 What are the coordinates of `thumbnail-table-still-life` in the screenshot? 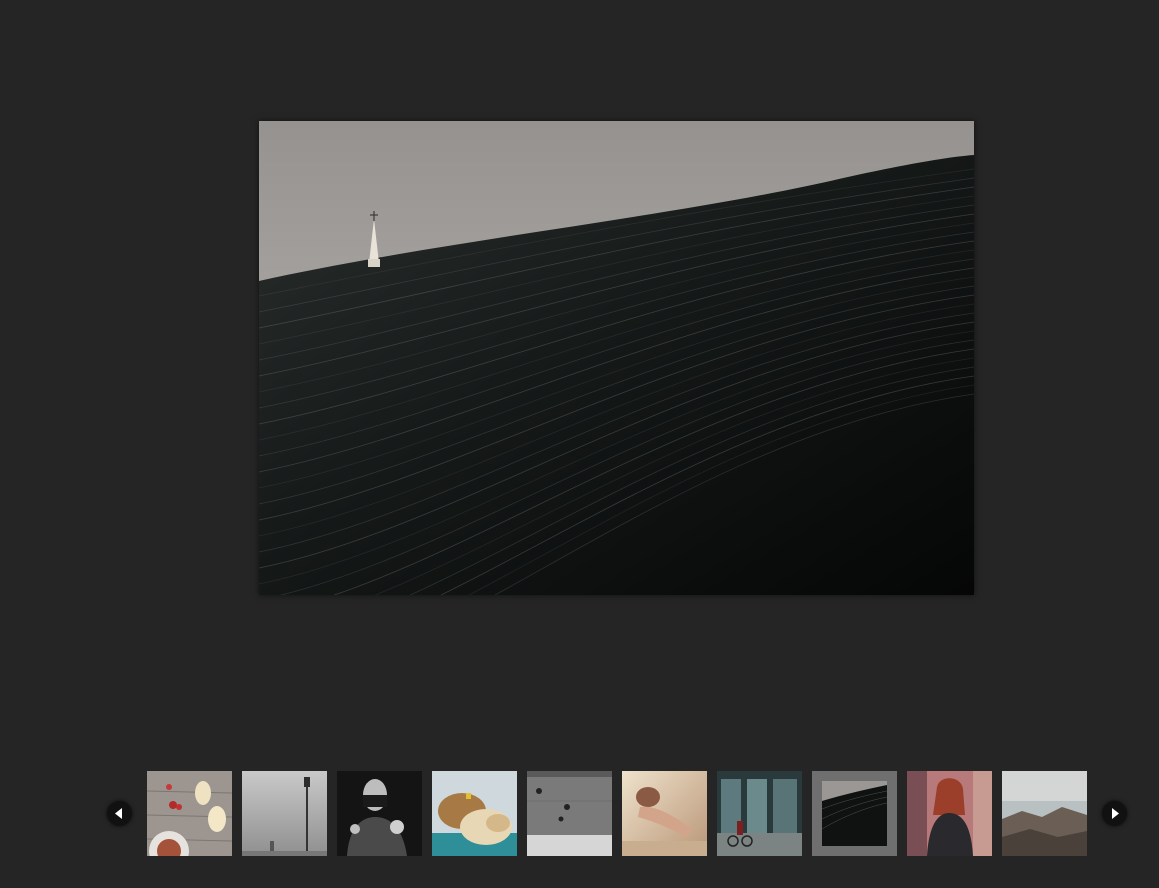 It's located at (189, 813).